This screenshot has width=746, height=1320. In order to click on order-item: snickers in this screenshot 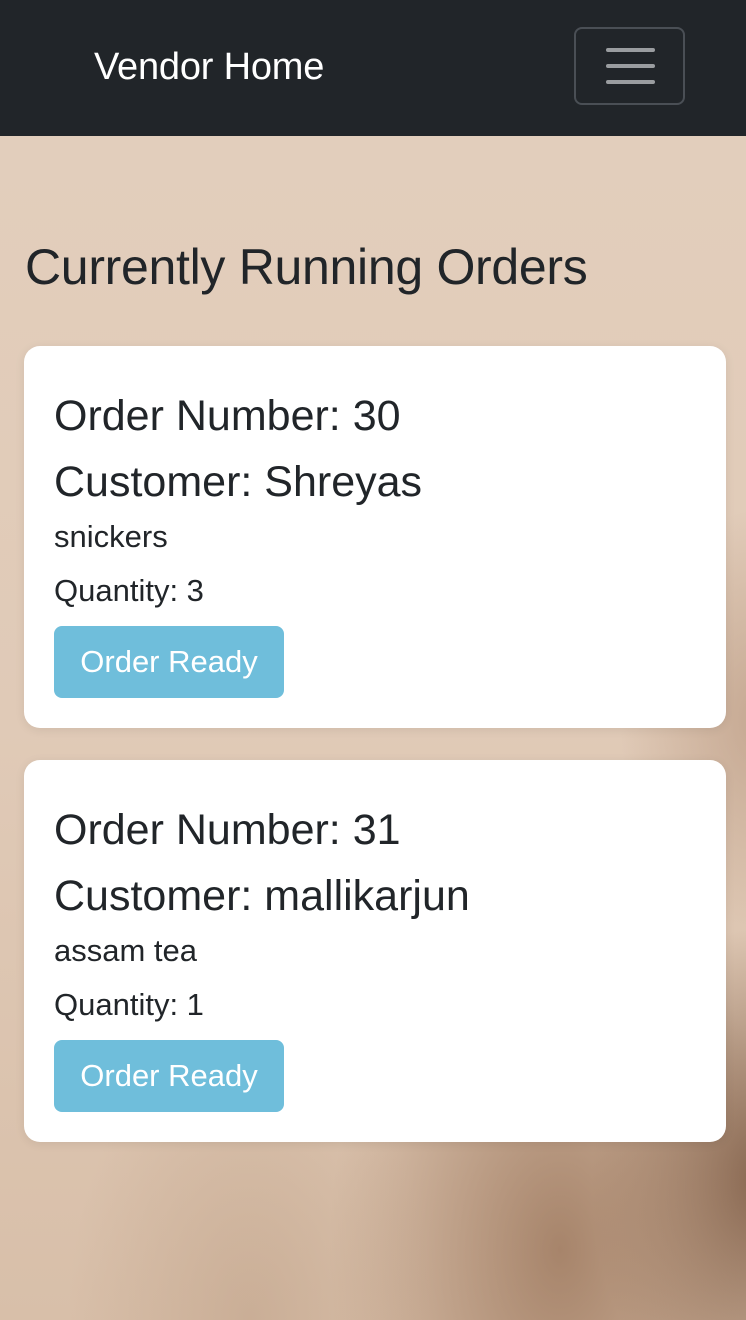, I will do `click(111, 536)`.